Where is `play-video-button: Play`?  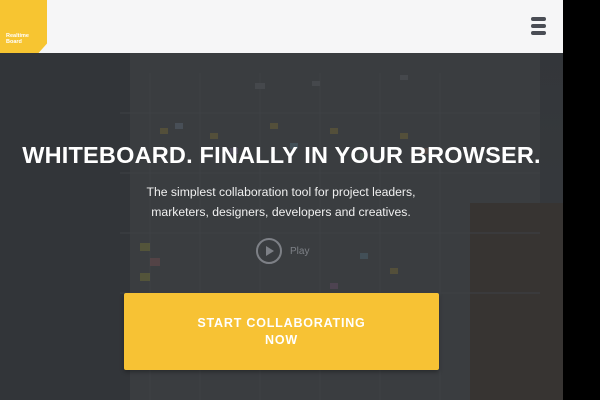 play-video-button: Play is located at coordinates (282, 251).